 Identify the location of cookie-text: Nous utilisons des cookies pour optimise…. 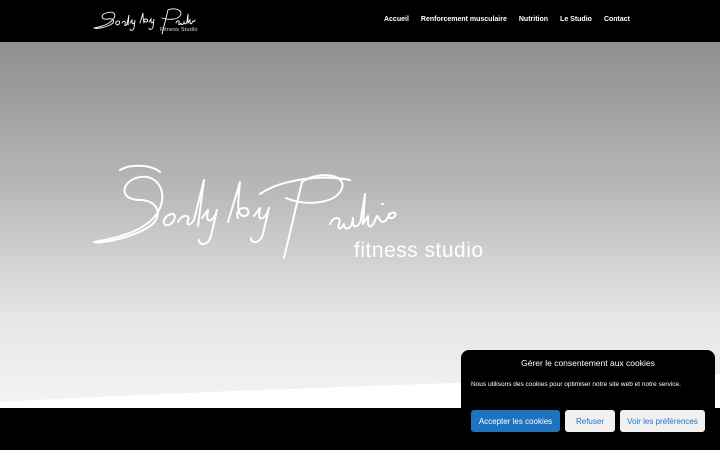
(576, 384).